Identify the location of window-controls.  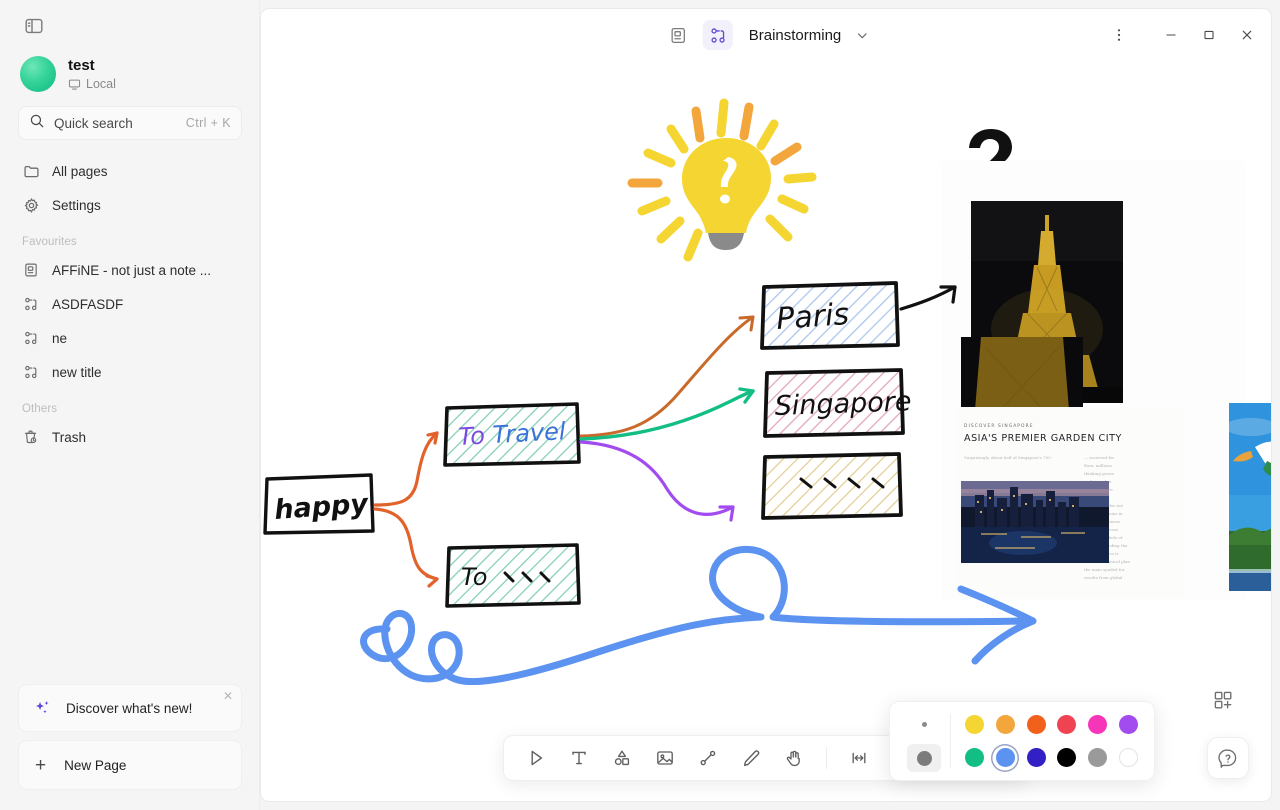
(1186, 35).